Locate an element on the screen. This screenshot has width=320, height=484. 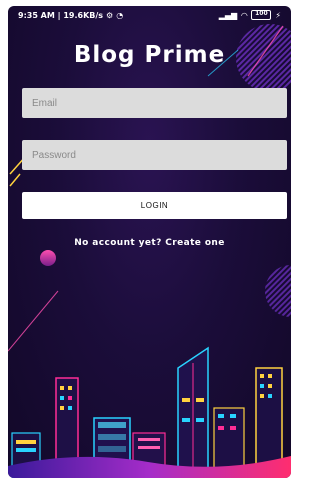
battery-icon: 100 is located at coordinates (261, 15).